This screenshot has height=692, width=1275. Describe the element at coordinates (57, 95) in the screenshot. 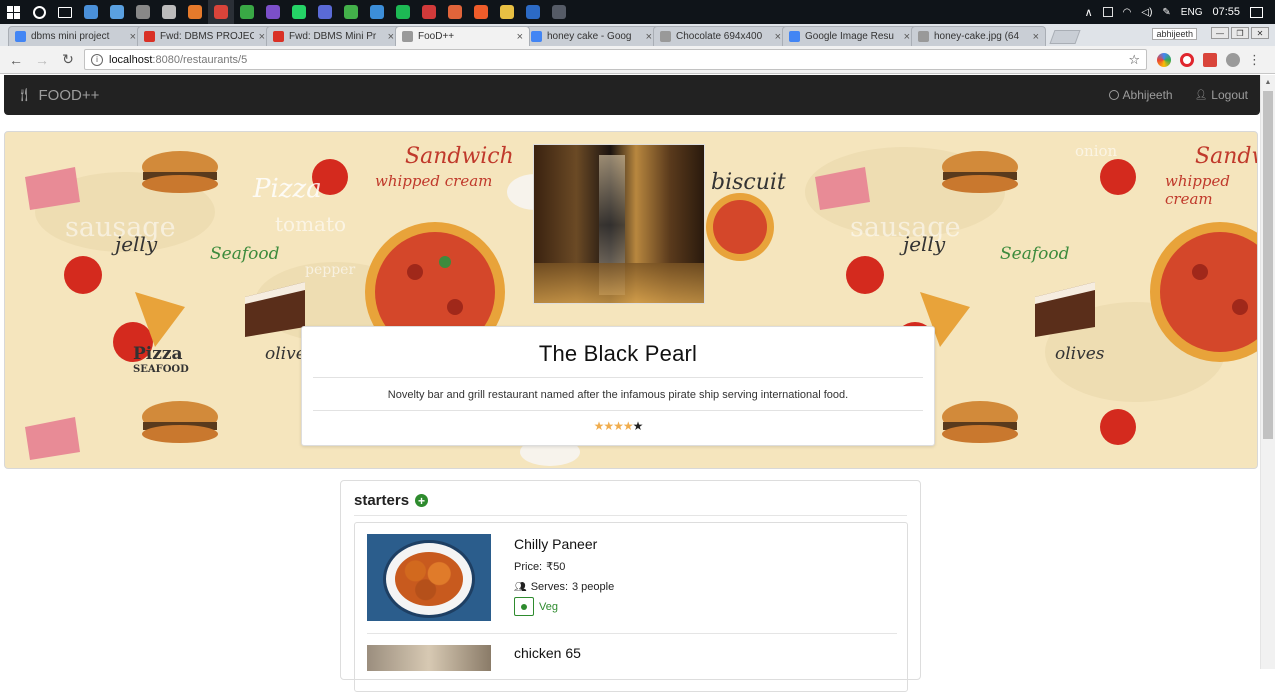

I see `brand-link: 🍴︎ FOOD++` at that location.